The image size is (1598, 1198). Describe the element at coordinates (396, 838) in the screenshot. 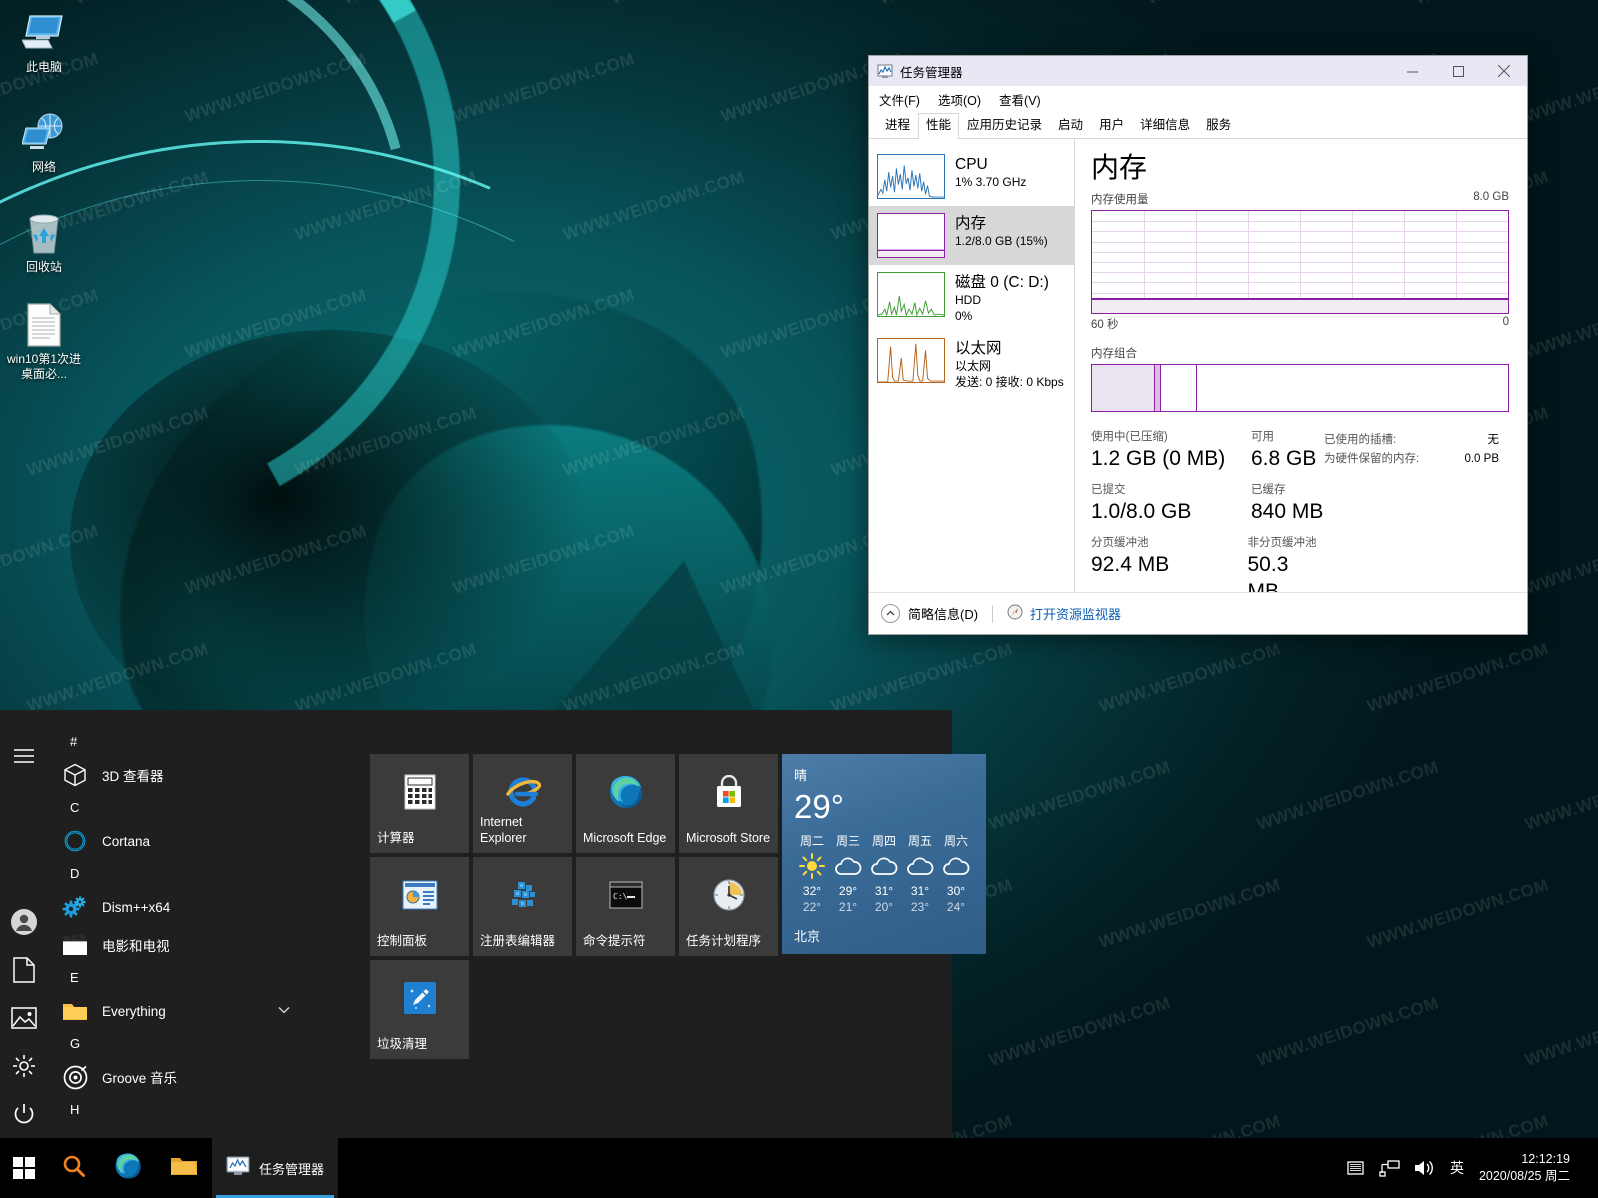

I see `tile-label: 计算器` at that location.